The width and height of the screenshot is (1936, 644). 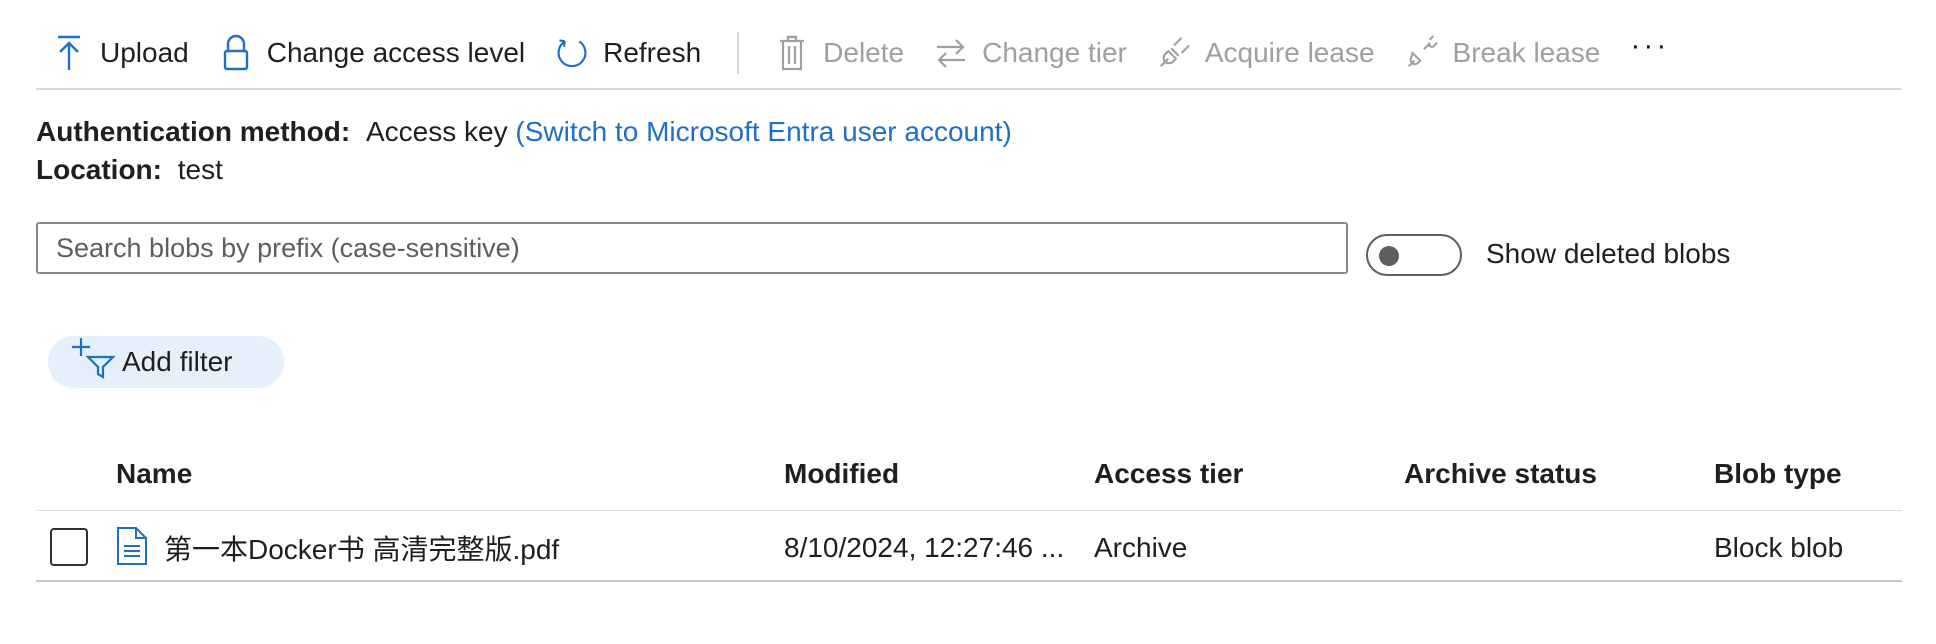 I want to click on row-divider, so click(x=969, y=581).